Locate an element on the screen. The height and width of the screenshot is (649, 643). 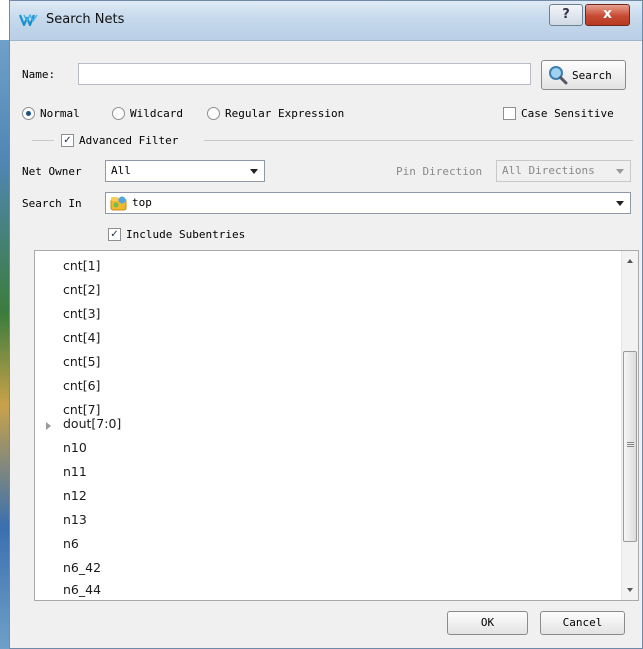
vertical-scrollbar is located at coordinates (629, 425).